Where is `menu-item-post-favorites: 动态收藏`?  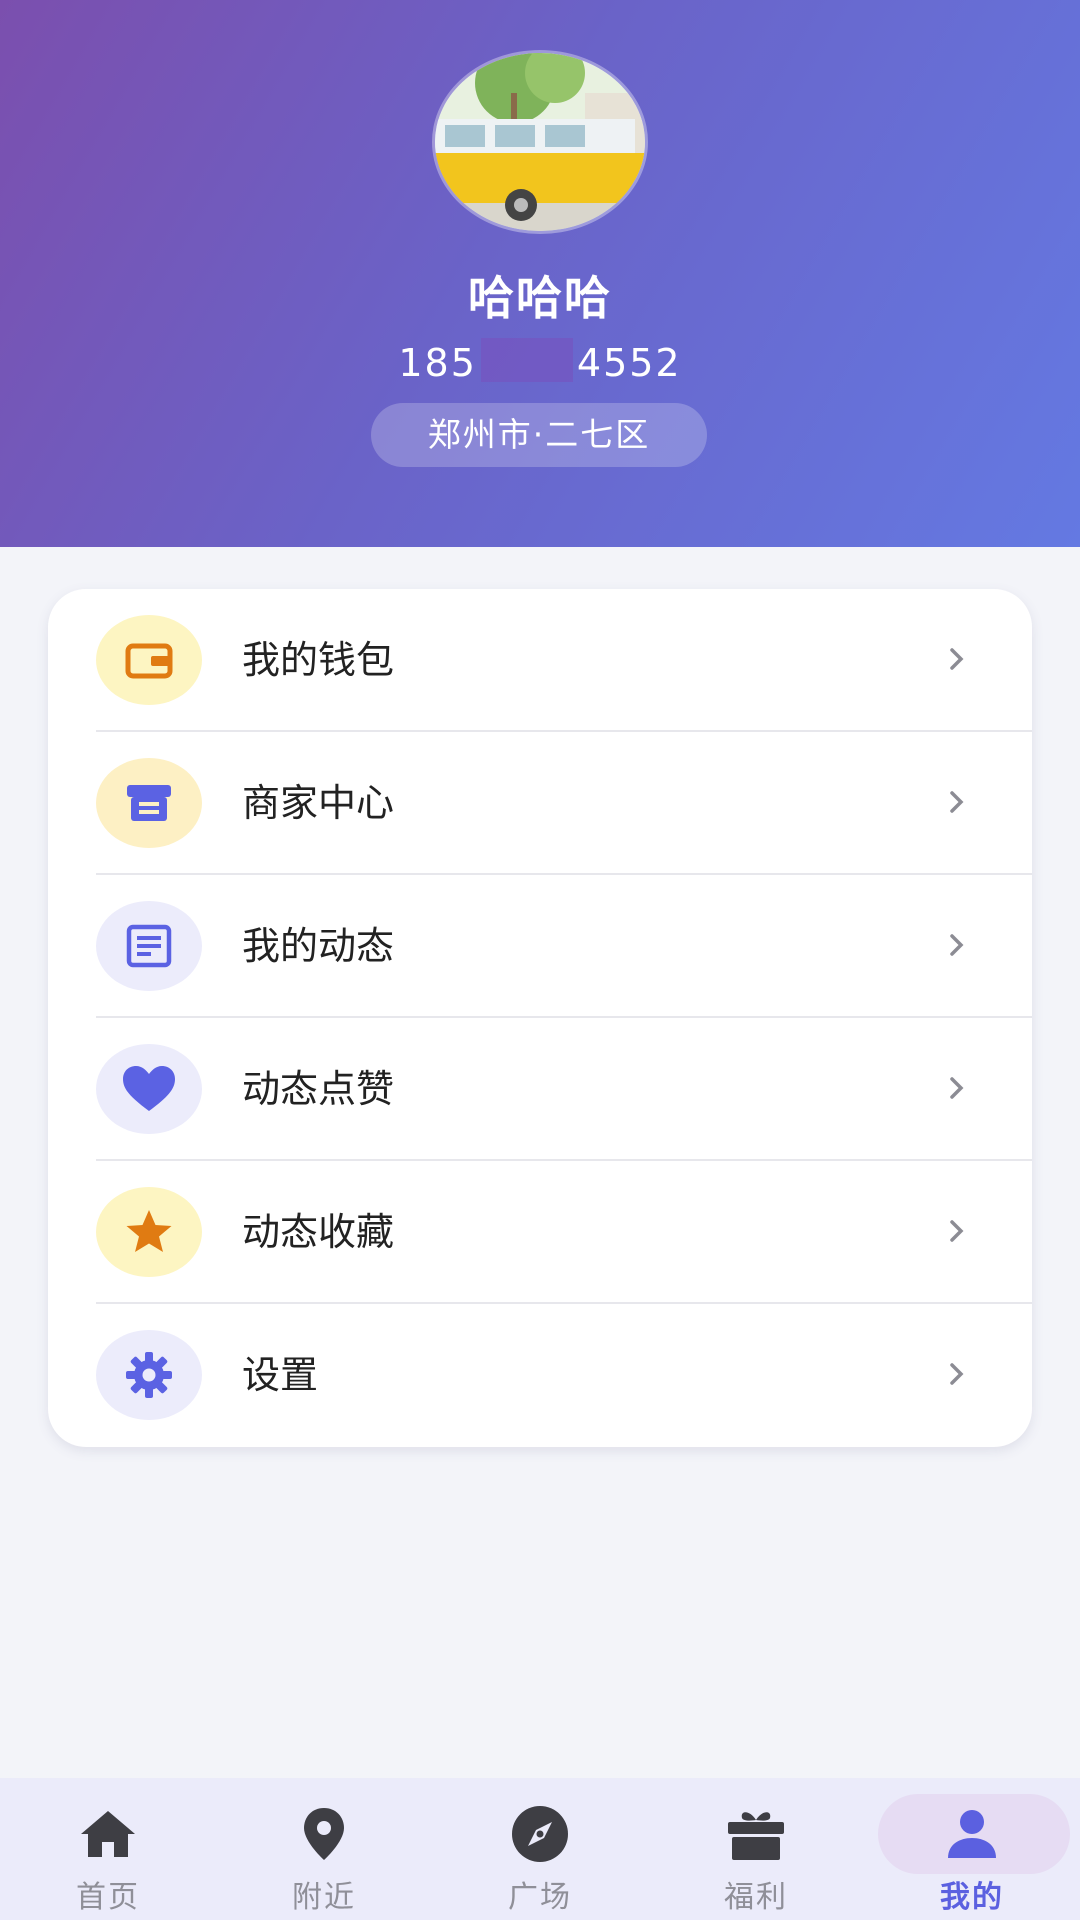
menu-item-post-favorites: 动态收藏 is located at coordinates (540, 1232).